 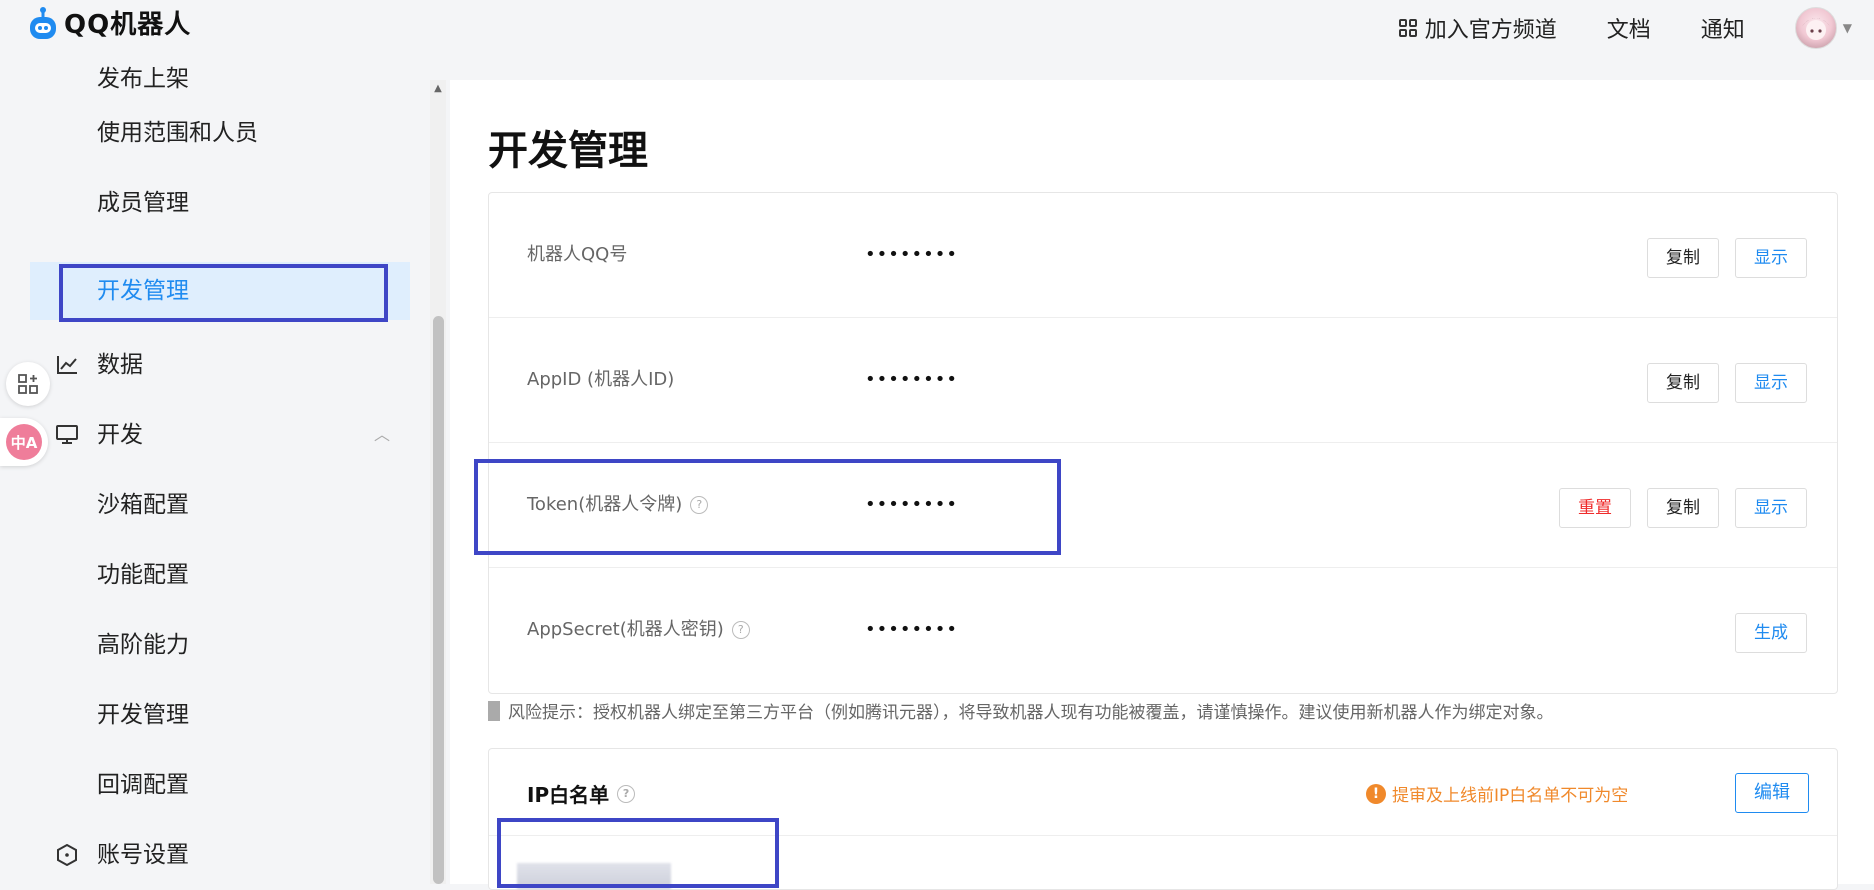 I want to click on blurred-ip-entry, so click(x=594, y=876).